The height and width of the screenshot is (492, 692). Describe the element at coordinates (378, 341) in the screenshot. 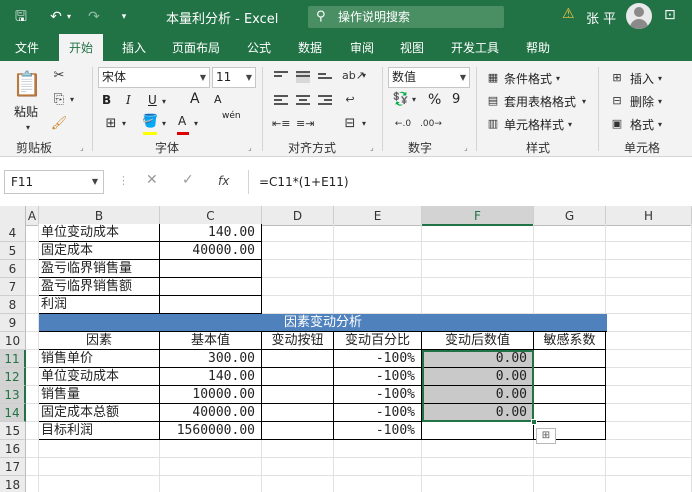

I see `analysis-header-cell: 变动百分比` at that location.